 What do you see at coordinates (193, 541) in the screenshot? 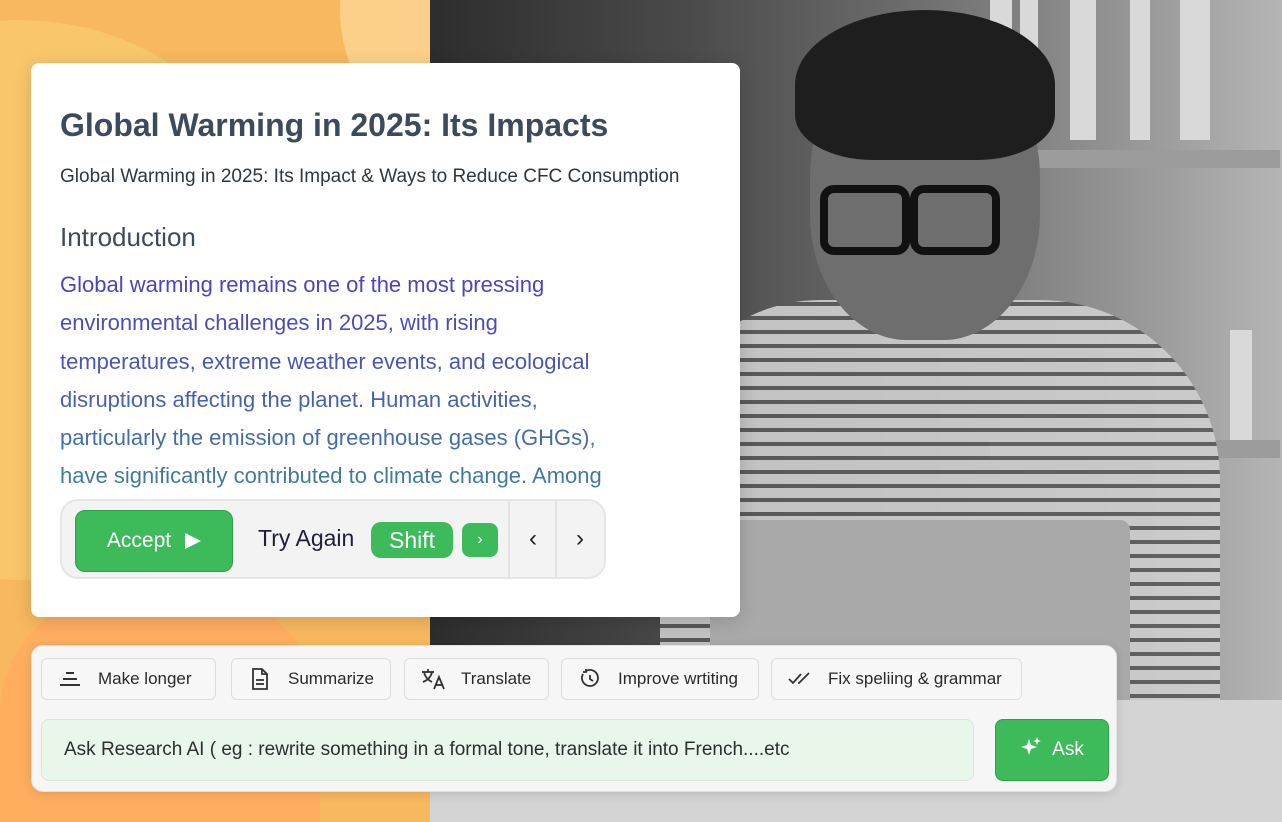
I see `send-arrow-icon` at bounding box center [193, 541].